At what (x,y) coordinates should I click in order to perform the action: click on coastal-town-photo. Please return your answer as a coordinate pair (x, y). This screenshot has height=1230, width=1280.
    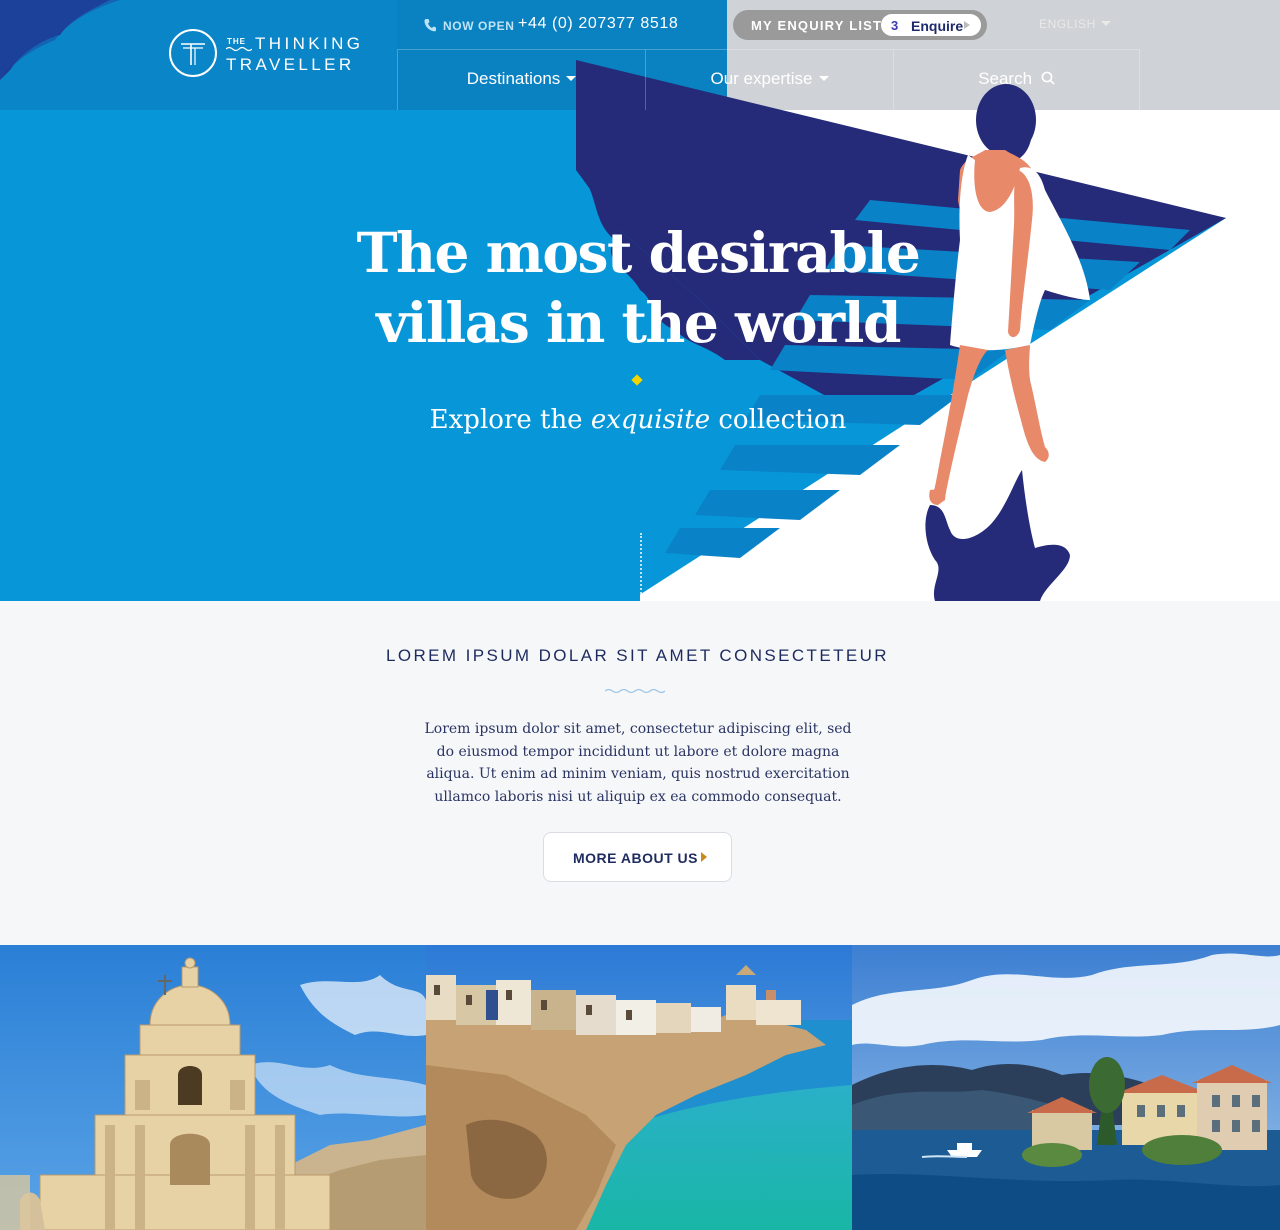
    Looking at the image, I should click on (639, 1087).